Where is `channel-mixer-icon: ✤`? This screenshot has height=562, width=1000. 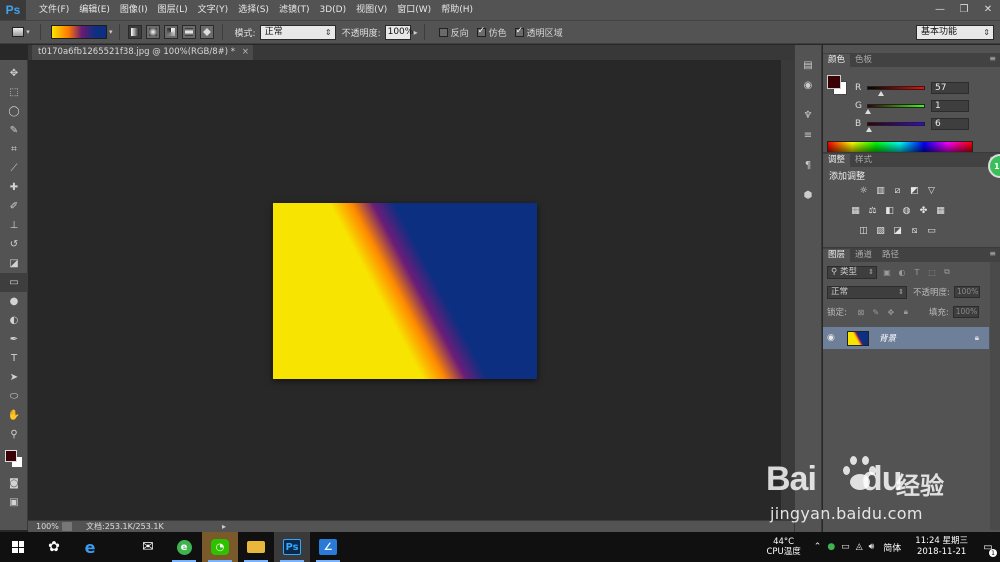 channel-mixer-icon: ✤ is located at coordinates (923, 211).